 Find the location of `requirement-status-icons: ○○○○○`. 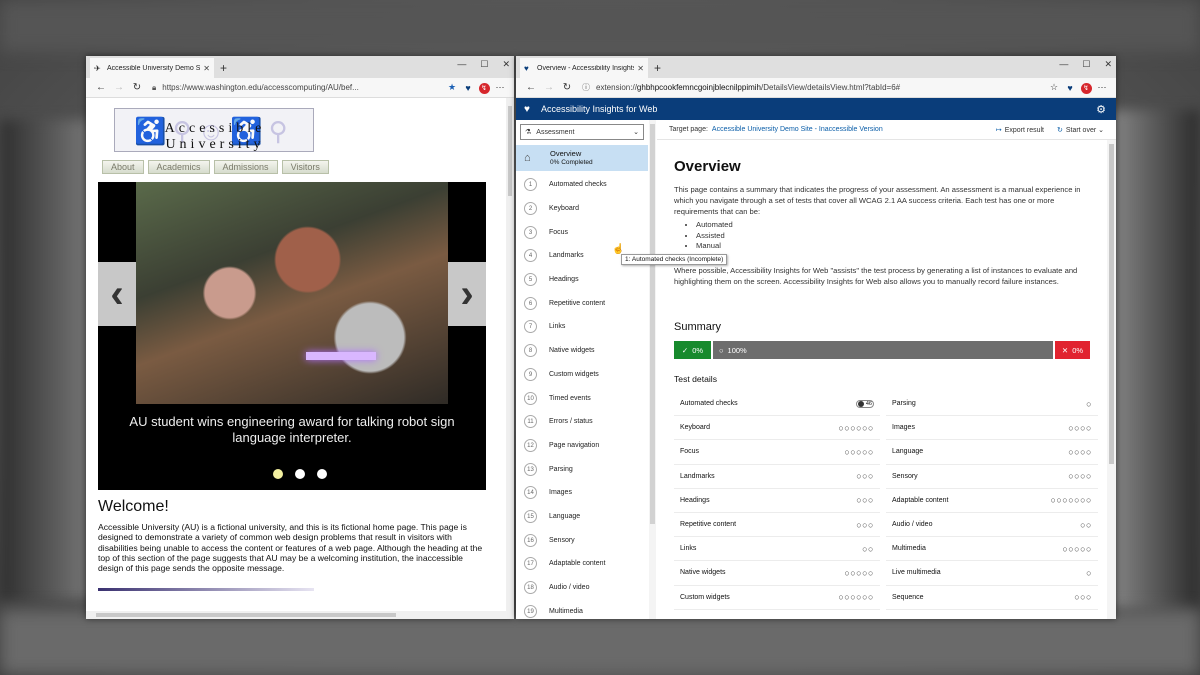

requirement-status-icons: ○○○○○ is located at coordinates (1077, 548).